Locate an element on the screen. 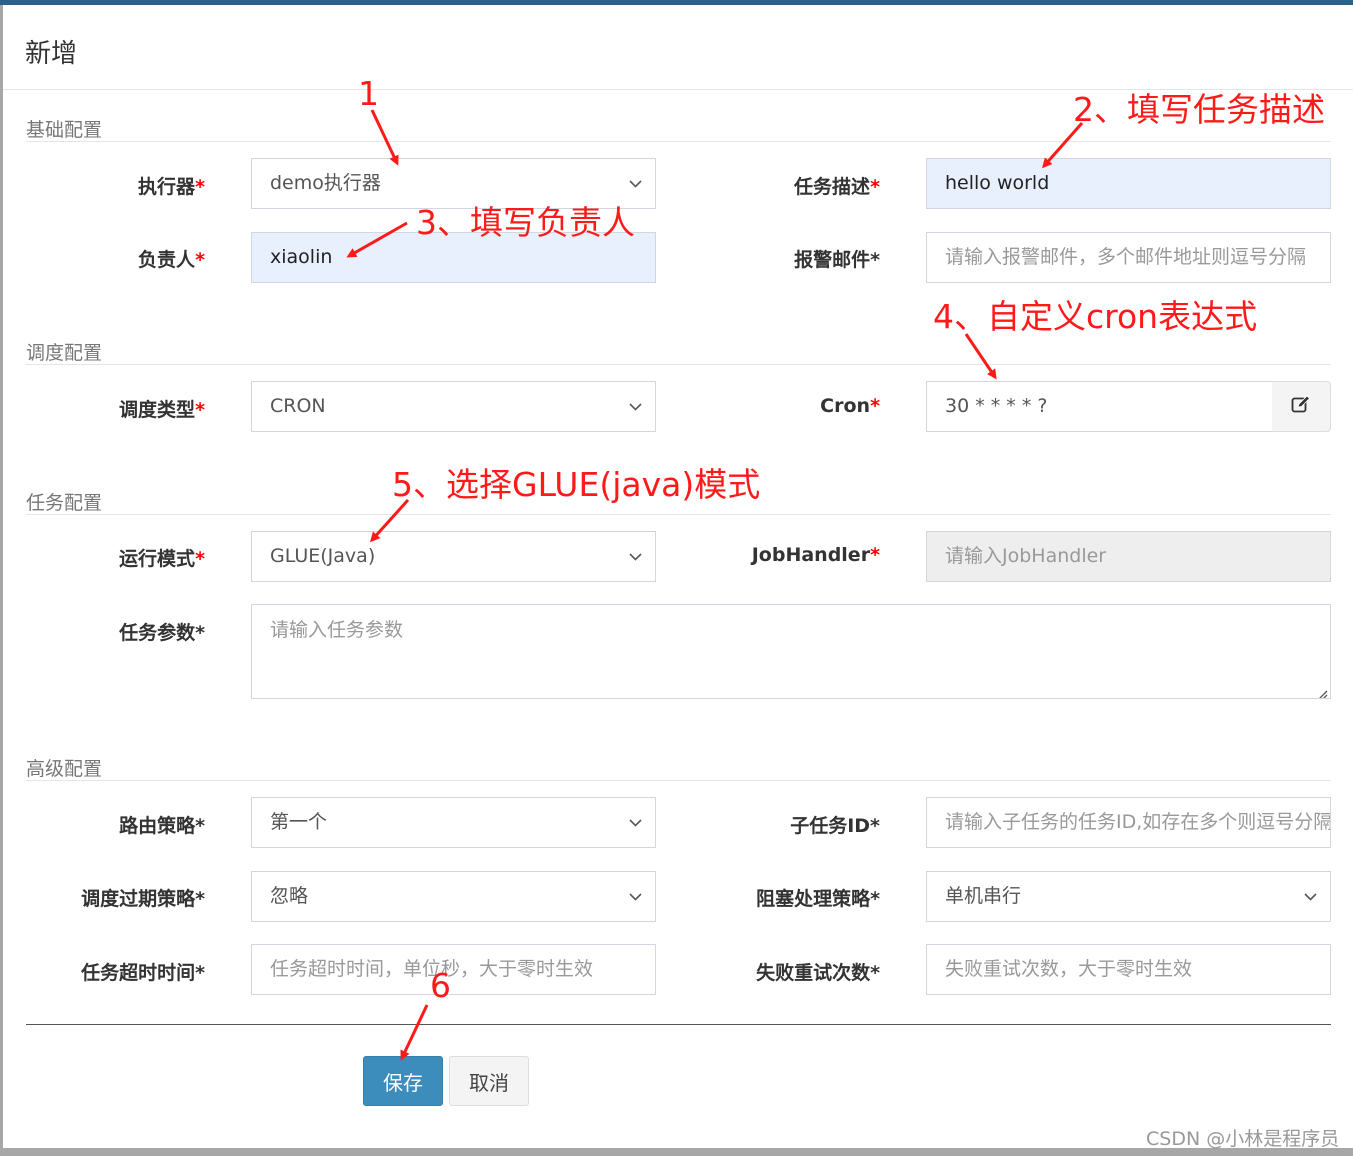 Image resolution: width=1353 pixels, height=1156 pixels. block-strategy-label: 阻塞处理策略* is located at coordinates (818, 899).